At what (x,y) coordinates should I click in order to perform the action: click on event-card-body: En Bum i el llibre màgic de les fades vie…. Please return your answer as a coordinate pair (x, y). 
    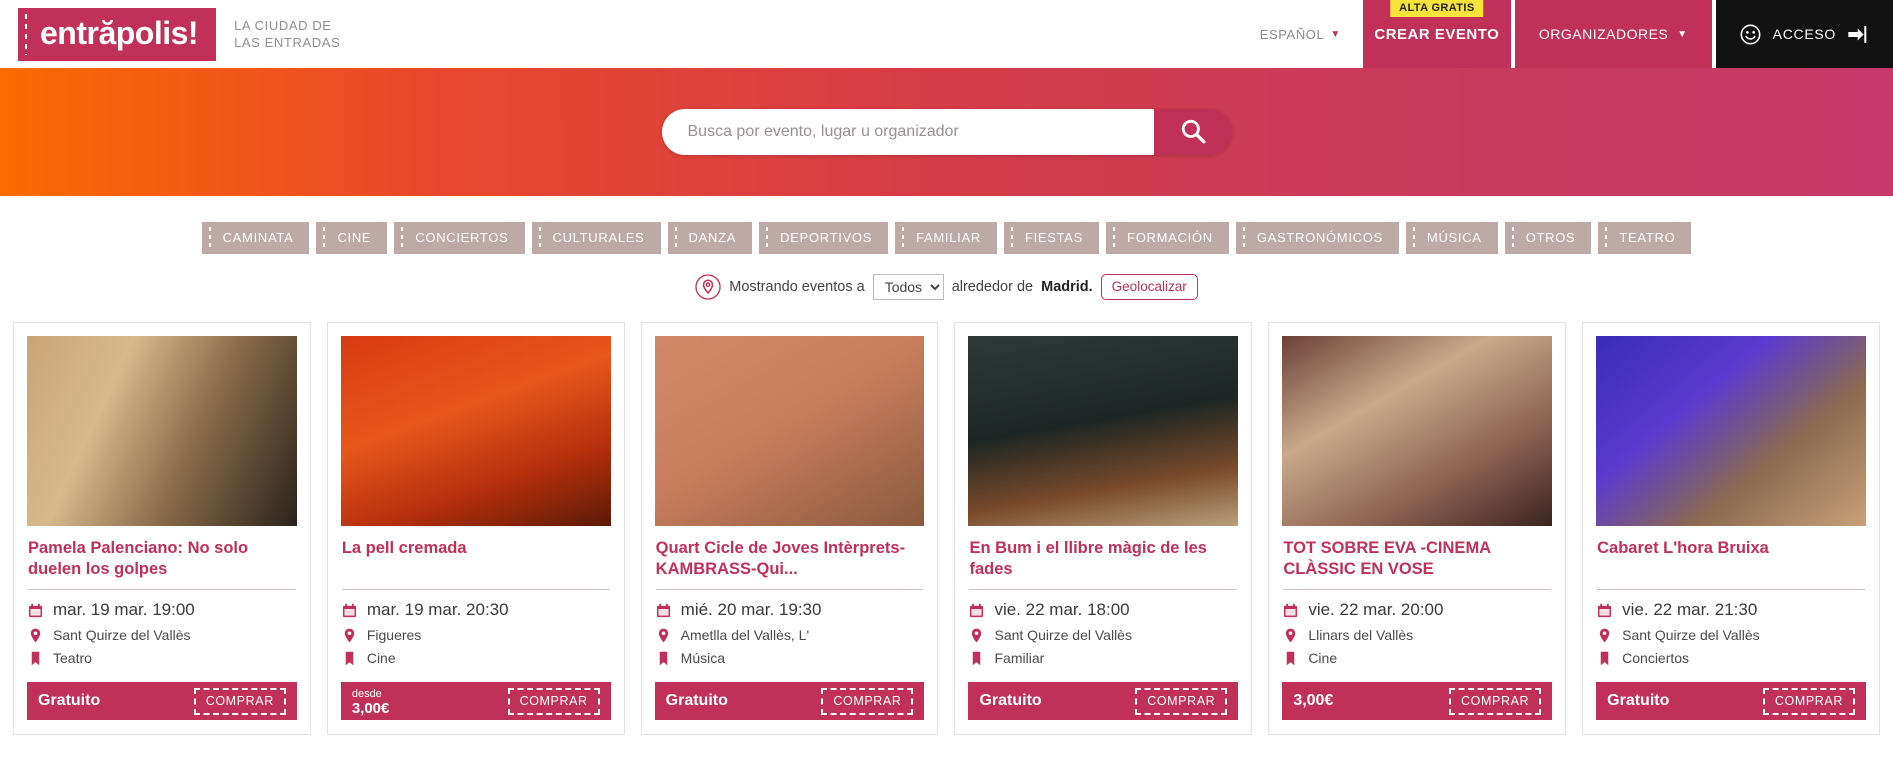
    Looking at the image, I should click on (1103, 599).